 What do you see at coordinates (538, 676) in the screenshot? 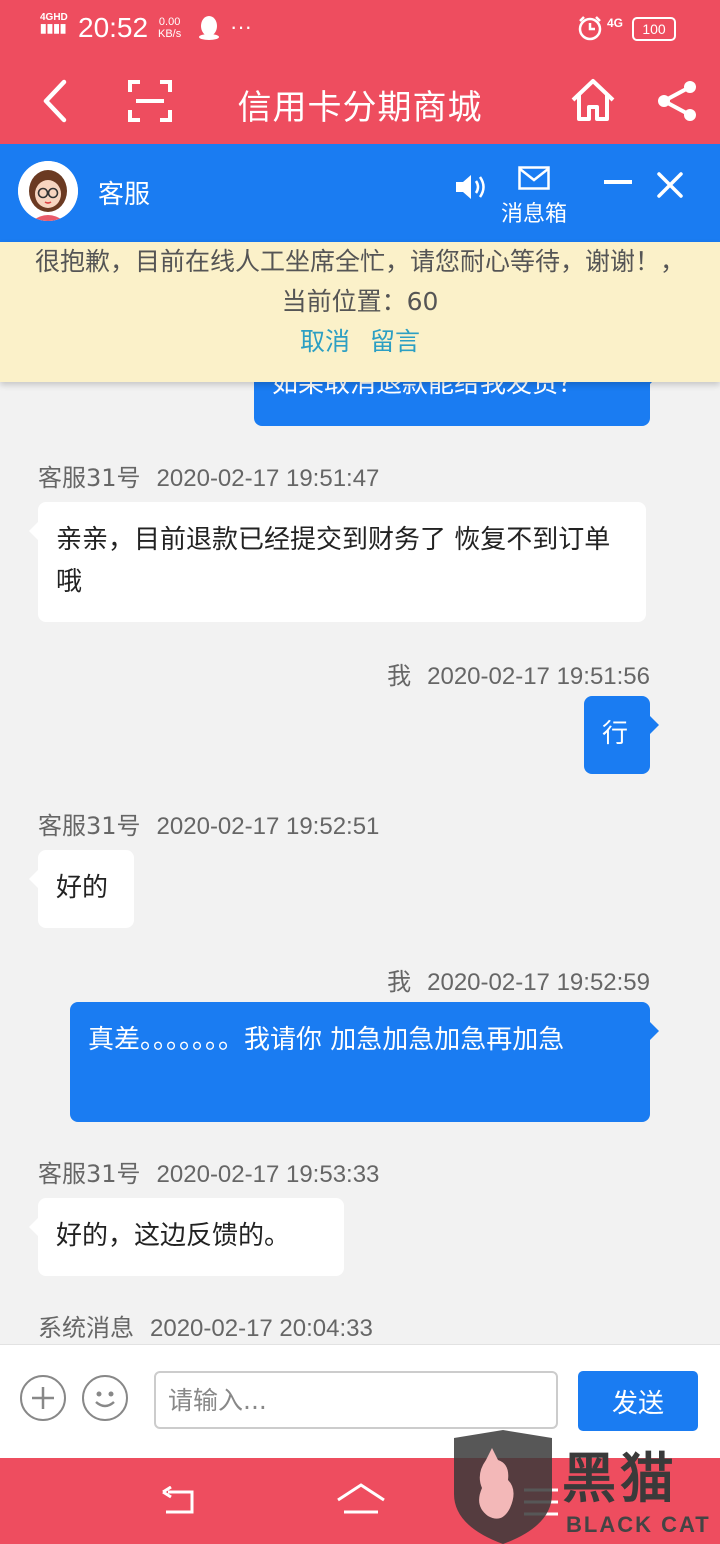
I see `message-time: 2020-02-17 19:51:56` at bounding box center [538, 676].